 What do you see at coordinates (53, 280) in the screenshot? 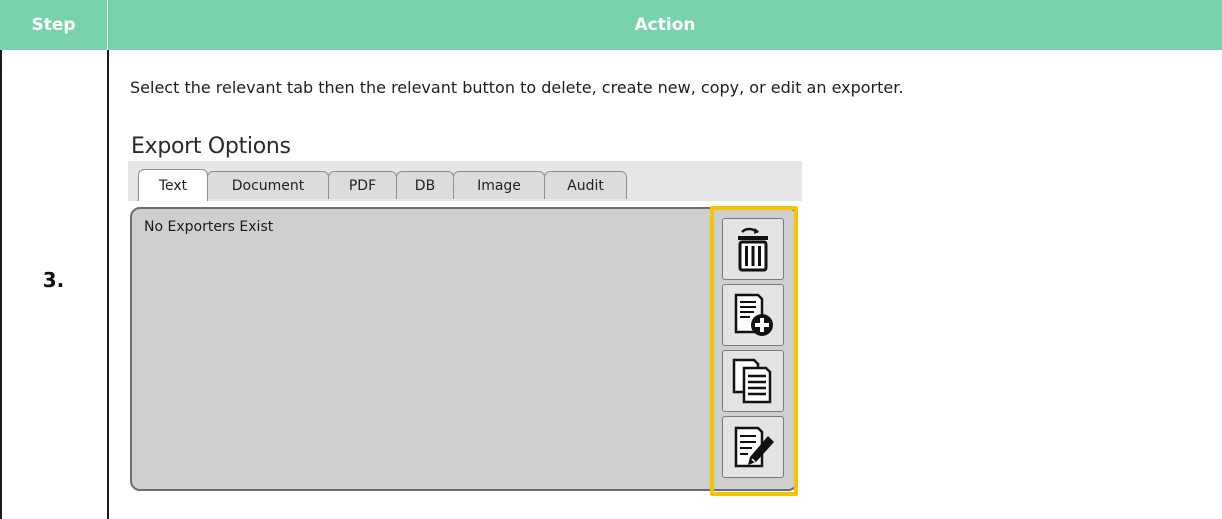
I see `step-number: 3.` at bounding box center [53, 280].